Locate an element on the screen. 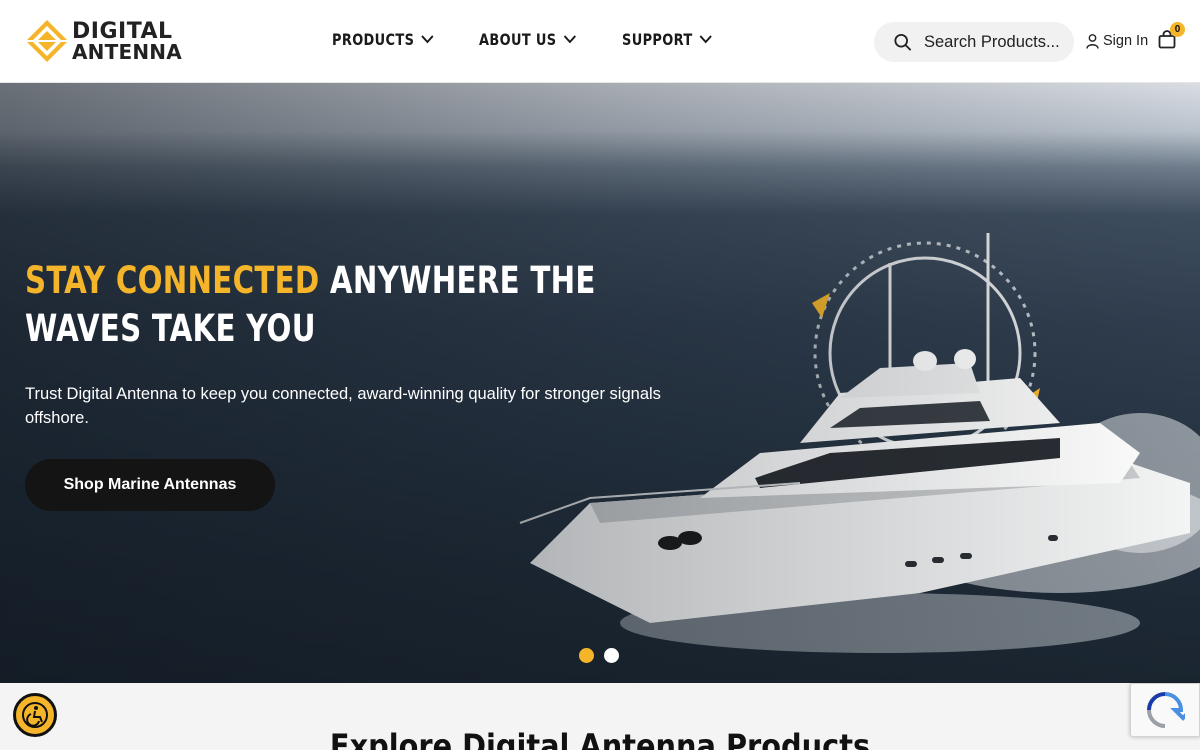 This screenshot has width=1200, height=750. sign-in-link: Sign In is located at coordinates (1117, 41).